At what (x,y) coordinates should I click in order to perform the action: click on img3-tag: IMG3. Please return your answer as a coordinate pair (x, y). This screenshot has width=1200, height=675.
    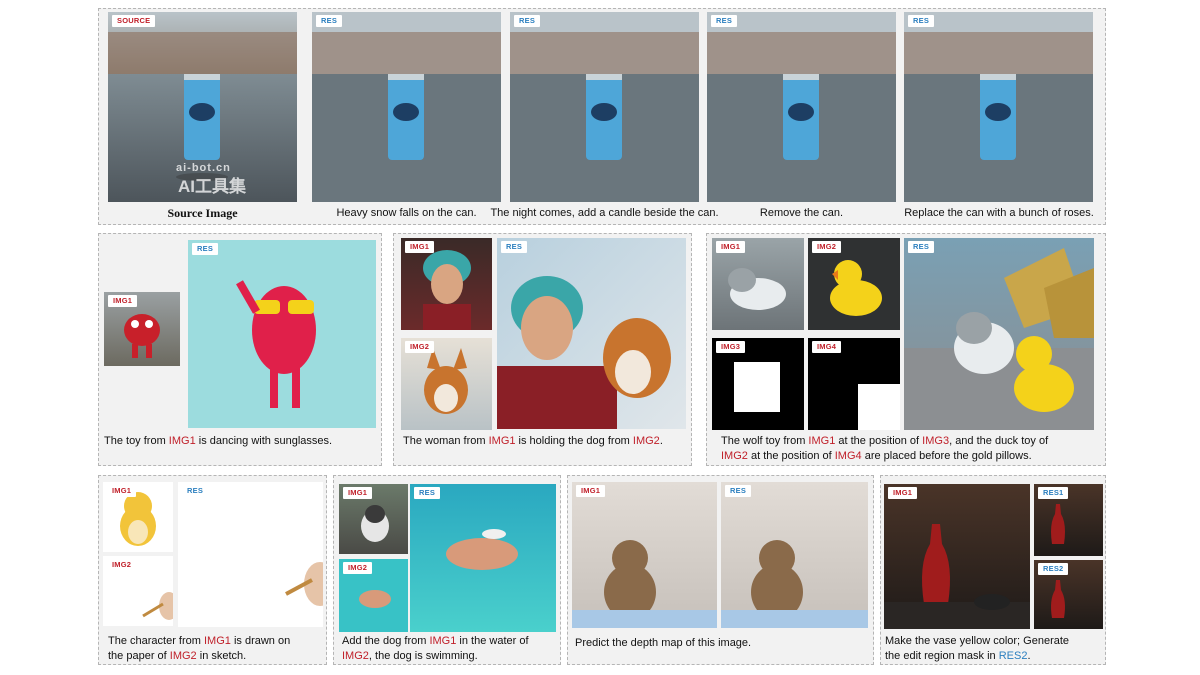
    Looking at the image, I should click on (731, 347).